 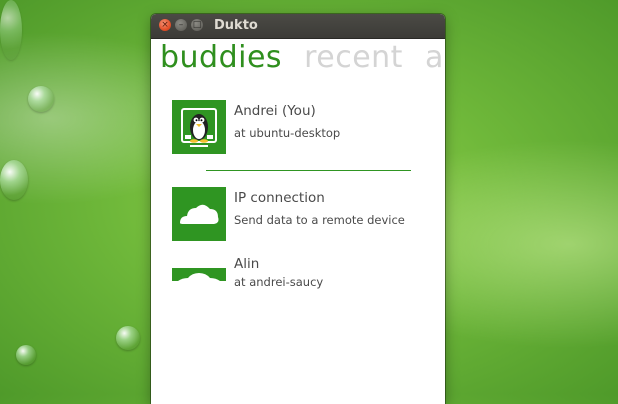 I want to click on window-title: Dukto, so click(x=236, y=25).